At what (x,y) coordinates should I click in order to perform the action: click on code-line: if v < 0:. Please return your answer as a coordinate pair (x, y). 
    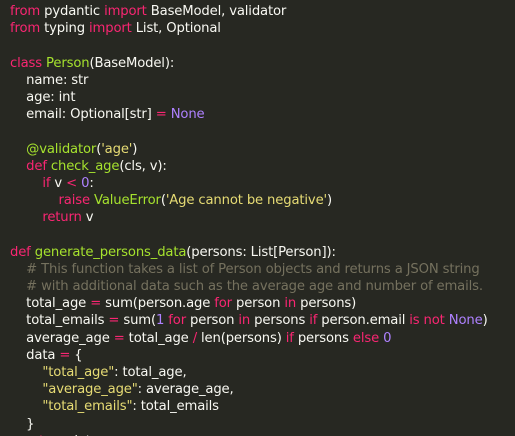
    Looking at the image, I should click on (257, 183).